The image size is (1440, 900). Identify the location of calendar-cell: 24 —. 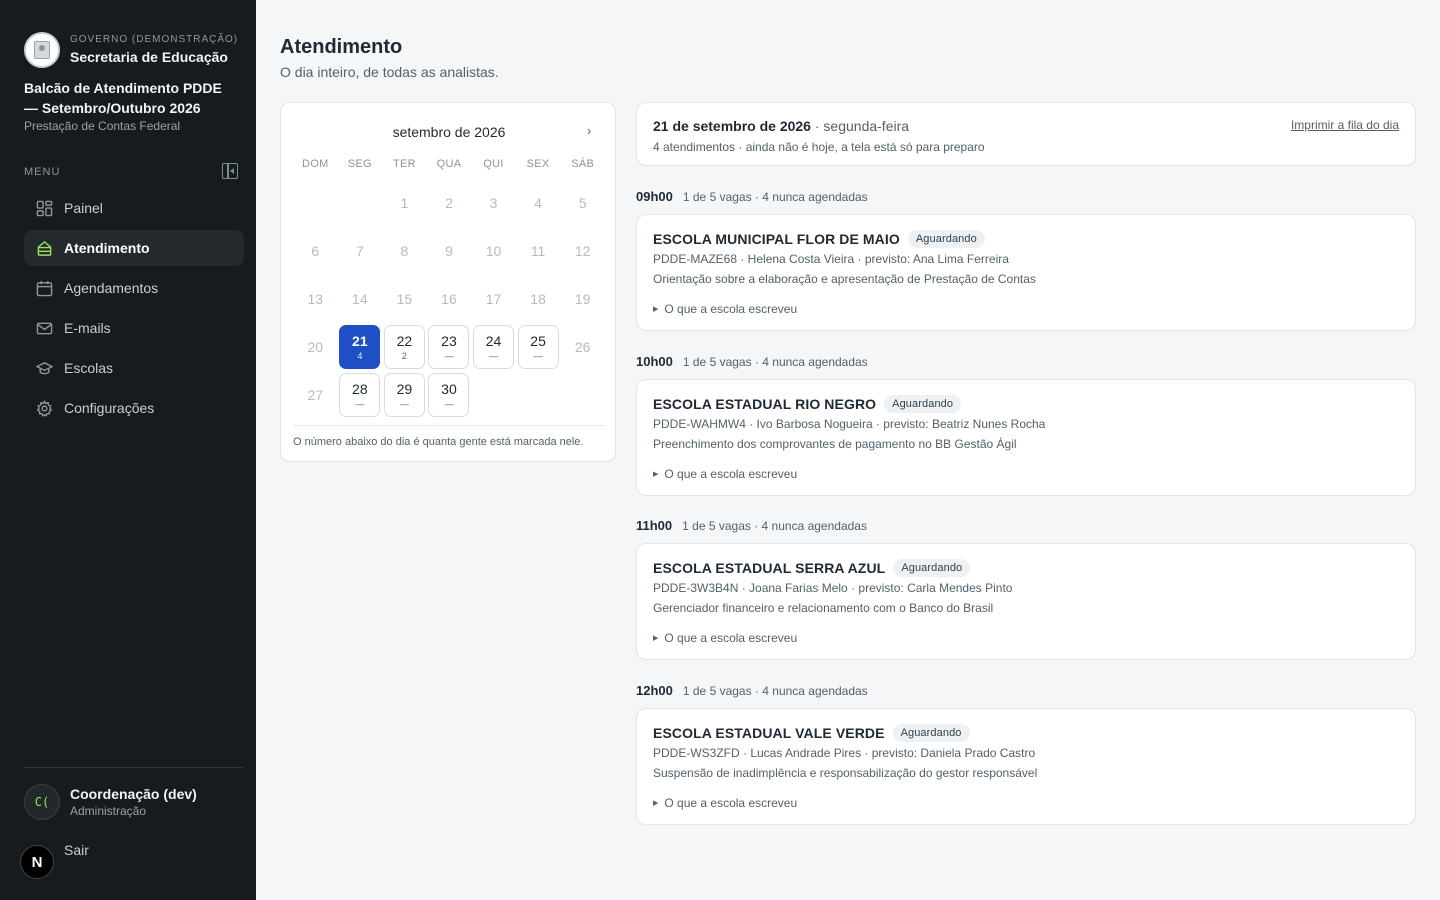
(493, 347).